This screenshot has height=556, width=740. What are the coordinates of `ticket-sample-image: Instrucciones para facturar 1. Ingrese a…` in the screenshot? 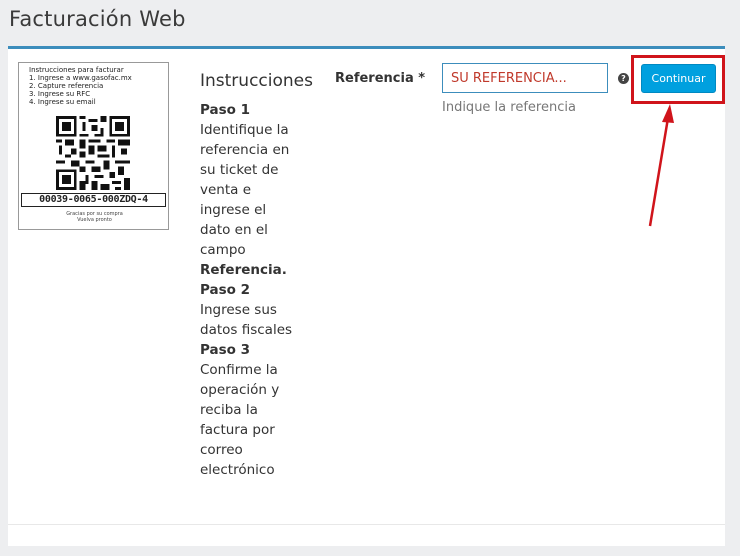 It's located at (93, 146).